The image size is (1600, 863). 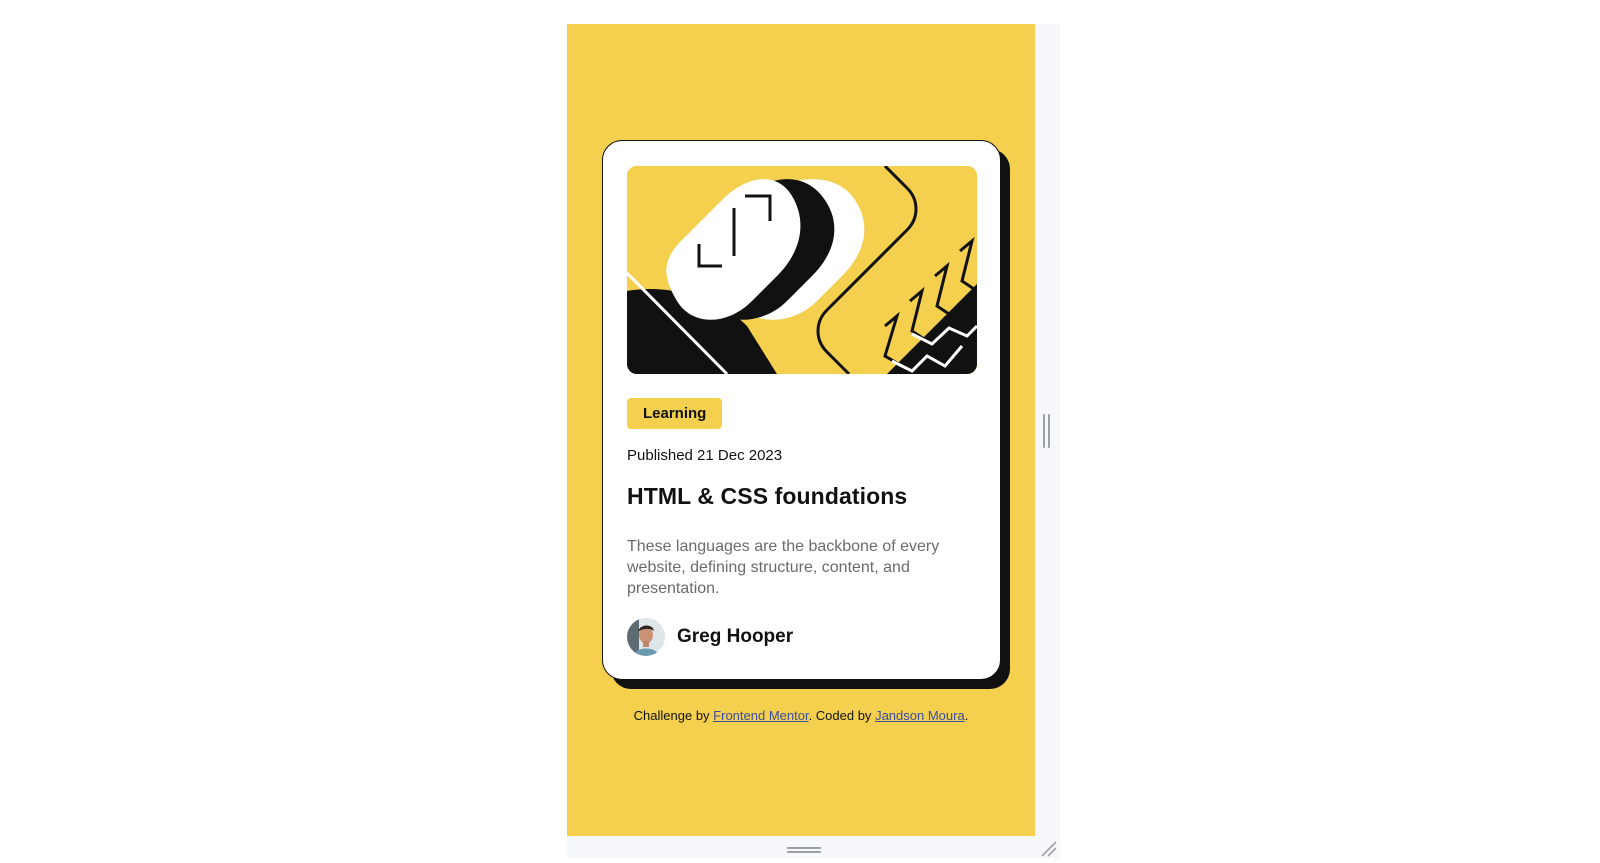 What do you see at coordinates (804, 850) in the screenshot?
I see `horizontal-grip-icon` at bounding box center [804, 850].